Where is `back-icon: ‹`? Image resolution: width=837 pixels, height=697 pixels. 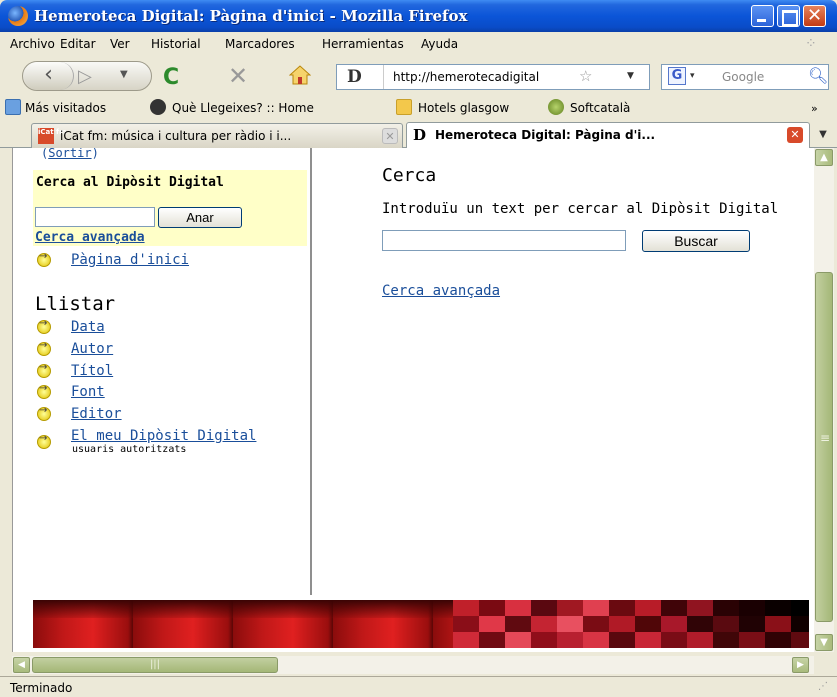 back-icon: ‹ is located at coordinates (48, 74).